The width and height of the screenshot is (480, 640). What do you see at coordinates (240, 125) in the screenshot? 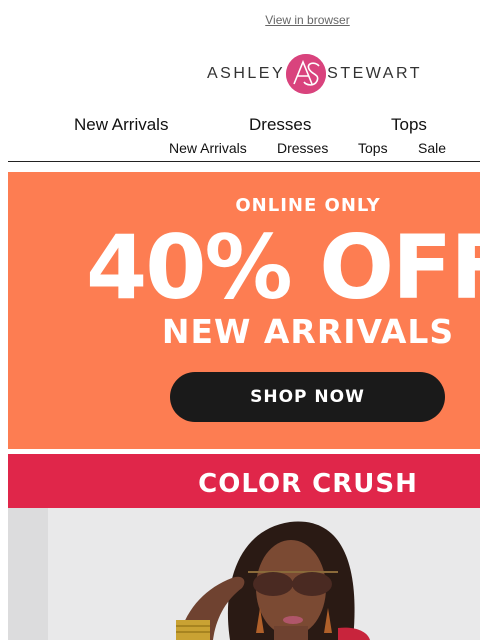
I see `primary-nav: New Arrivals Dresses Tops` at bounding box center [240, 125].